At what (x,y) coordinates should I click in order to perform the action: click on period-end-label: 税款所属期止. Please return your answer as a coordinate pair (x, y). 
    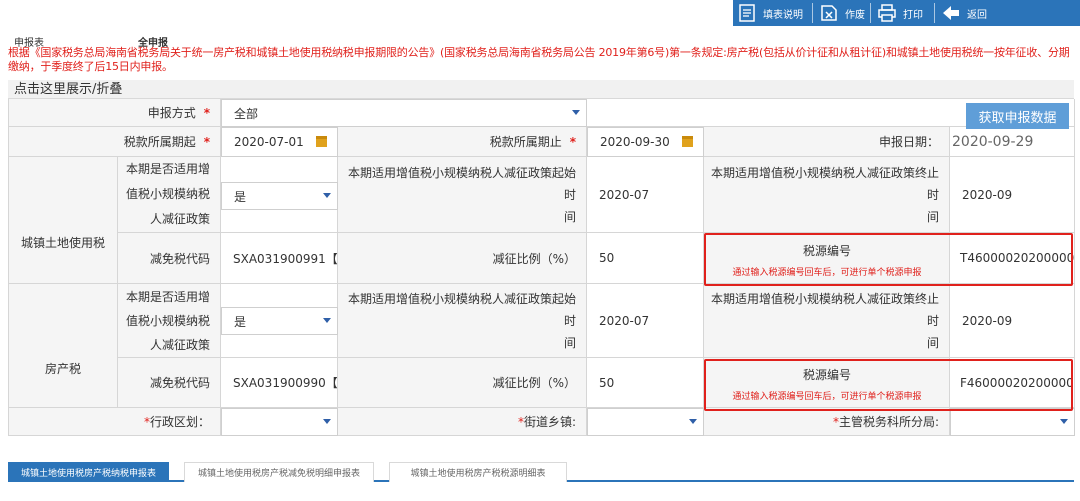
    Looking at the image, I should click on (525, 142).